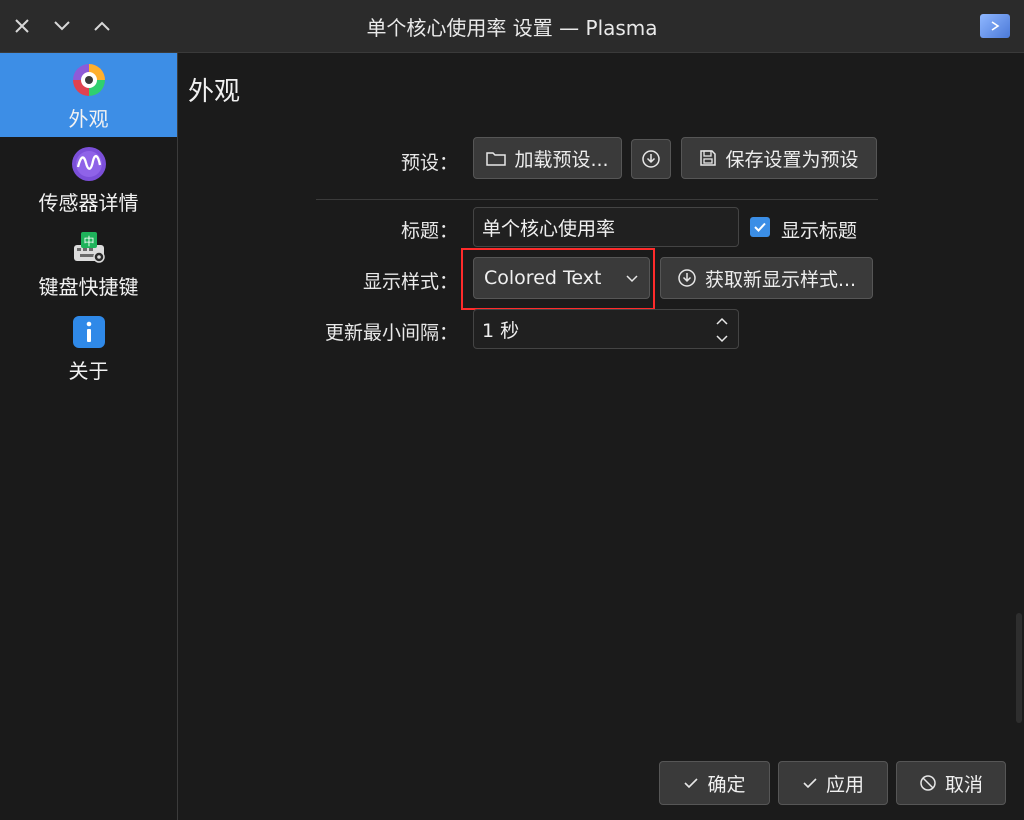 The height and width of the screenshot is (820, 1024). I want to click on show-title-label: 显示标题, so click(819, 231).